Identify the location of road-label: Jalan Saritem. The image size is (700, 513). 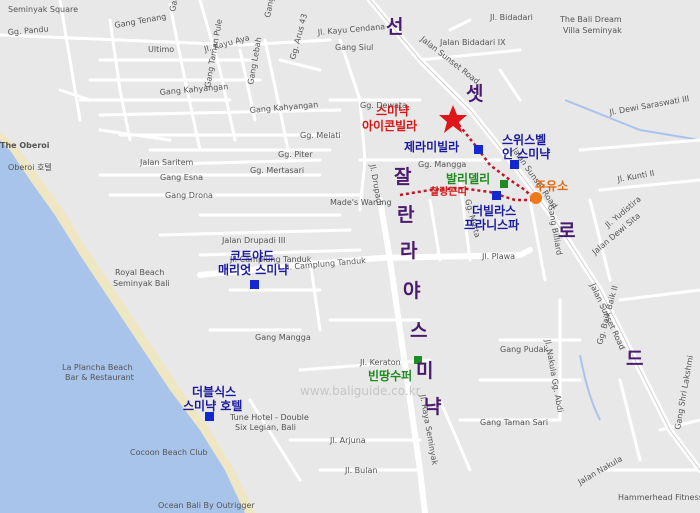
(166, 162).